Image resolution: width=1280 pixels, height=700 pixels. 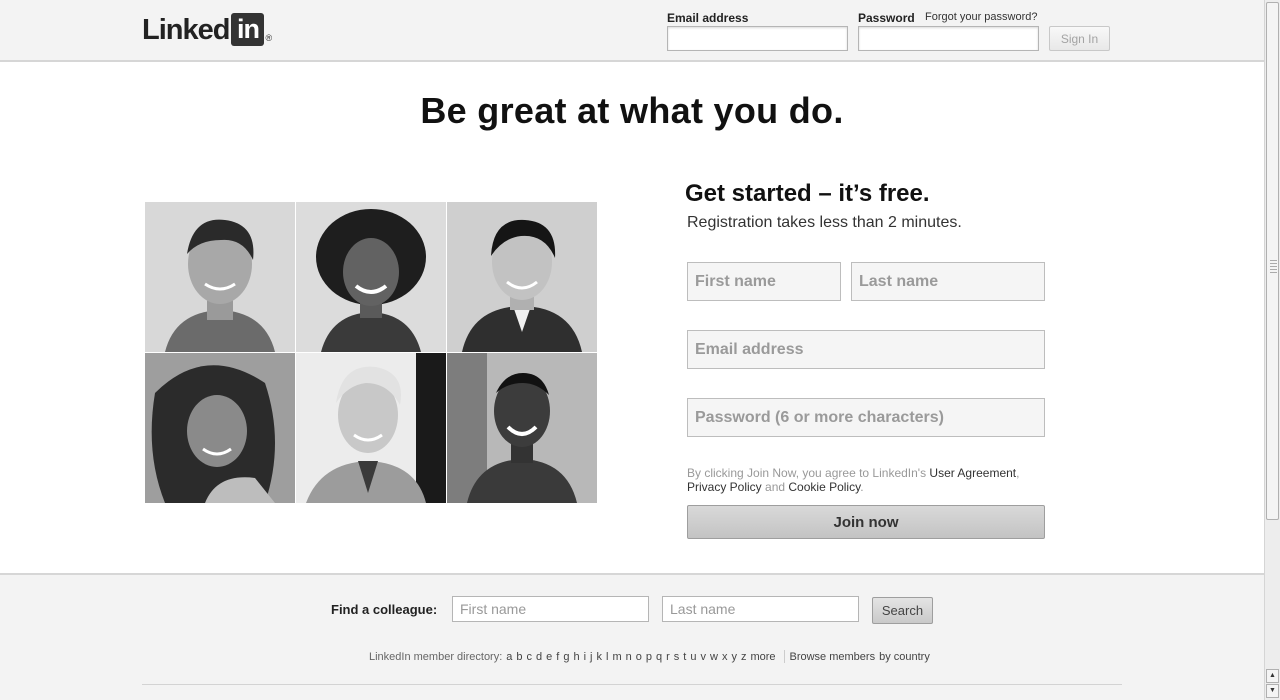 I want to click on directory-letter-link: v, so click(x=703, y=657).